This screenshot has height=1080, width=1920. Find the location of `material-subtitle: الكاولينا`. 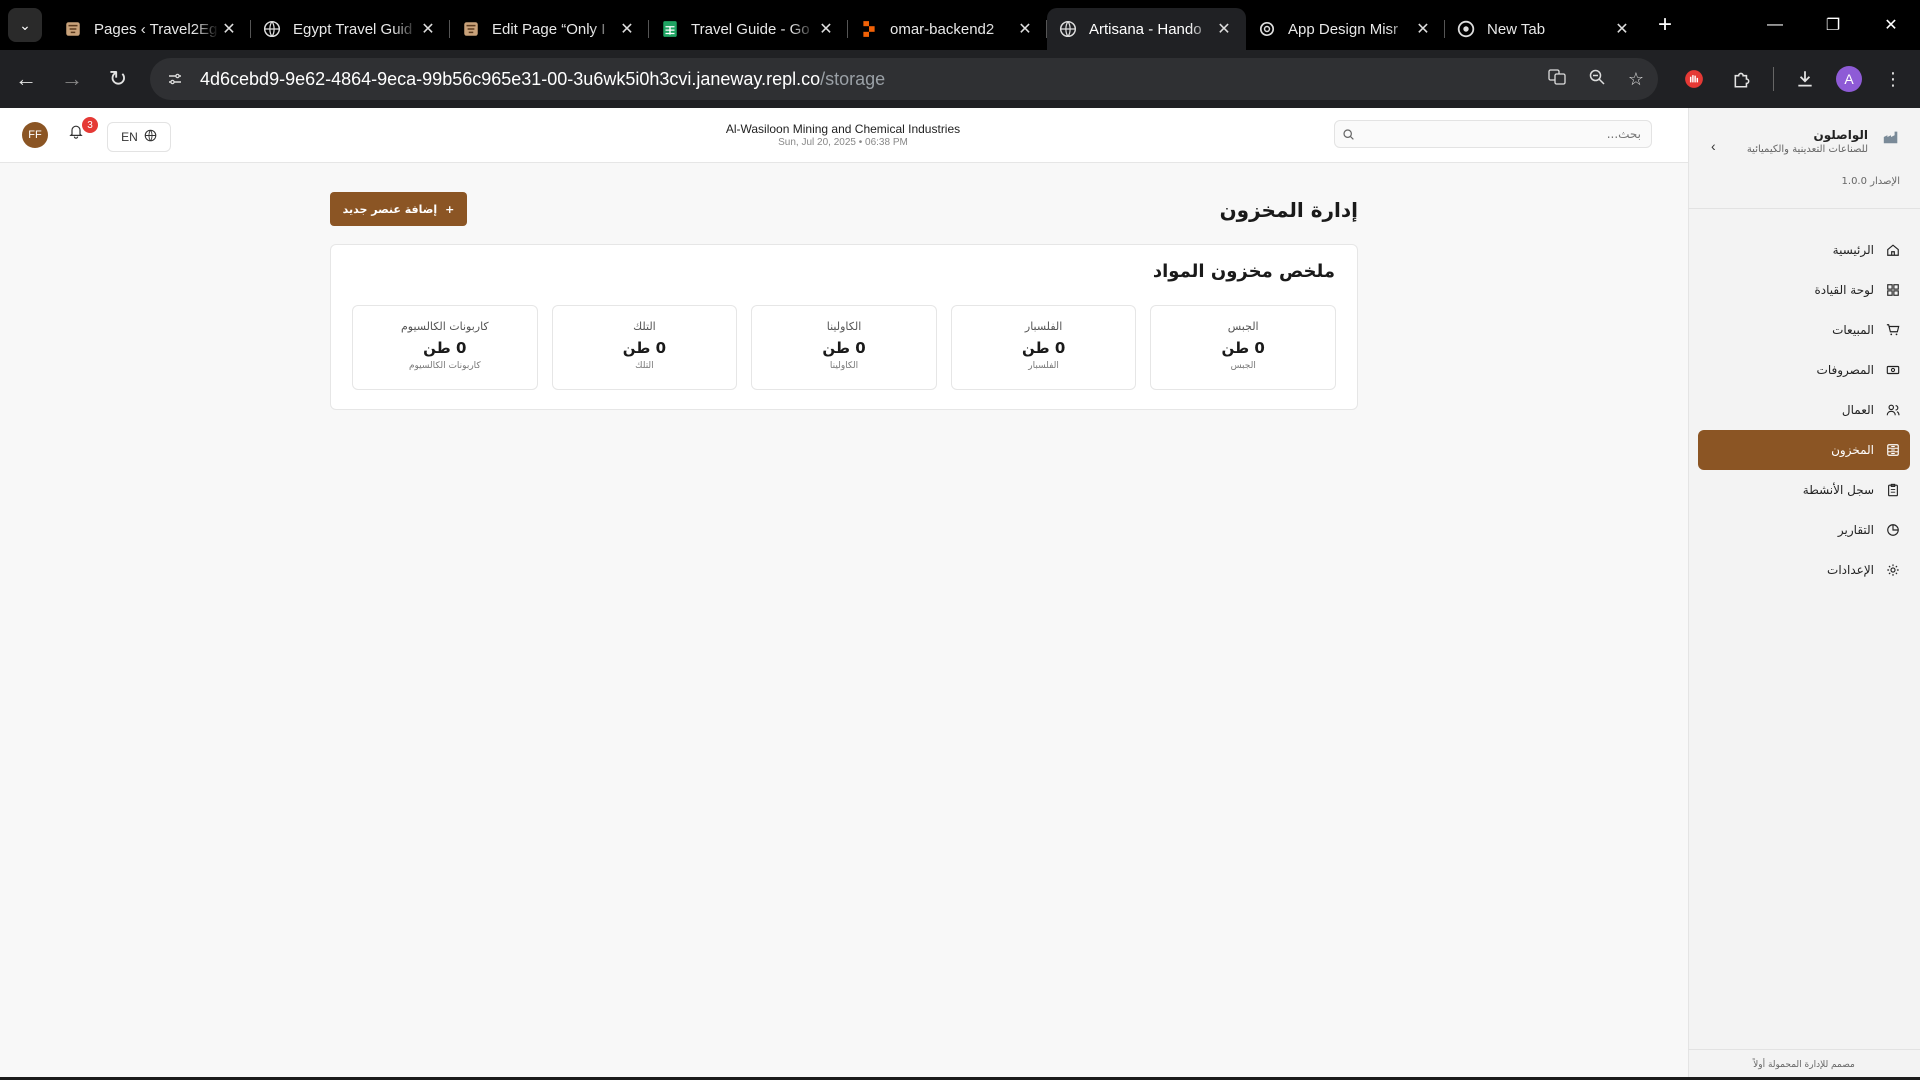

material-subtitle: الكاولينا is located at coordinates (844, 366).